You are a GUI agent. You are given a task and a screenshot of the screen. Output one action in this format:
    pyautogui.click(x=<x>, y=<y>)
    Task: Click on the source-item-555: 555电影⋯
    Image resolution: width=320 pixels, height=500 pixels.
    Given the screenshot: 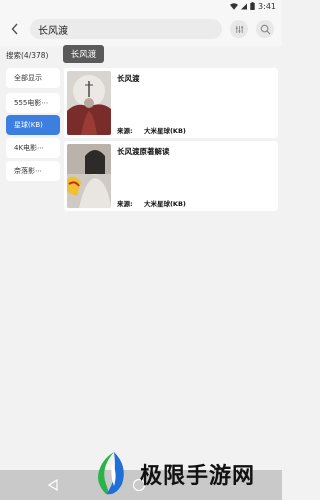 What is the action you would take?
    pyautogui.click(x=33, y=103)
    